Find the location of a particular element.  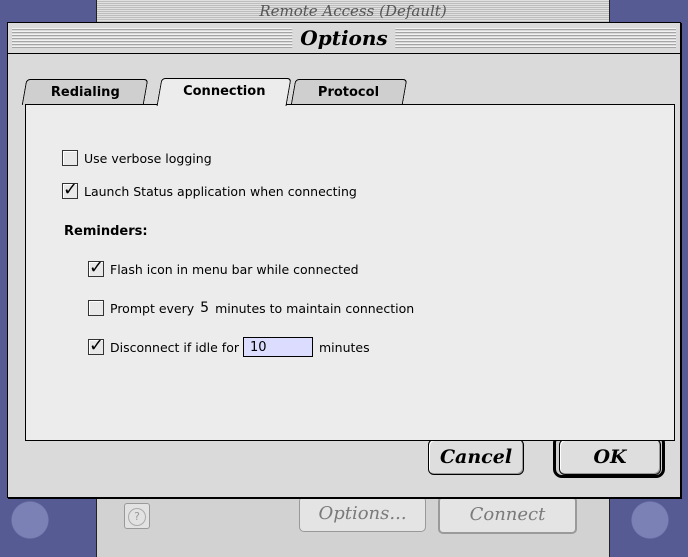

prompt-label-before: Prompt every is located at coordinates (152, 308).